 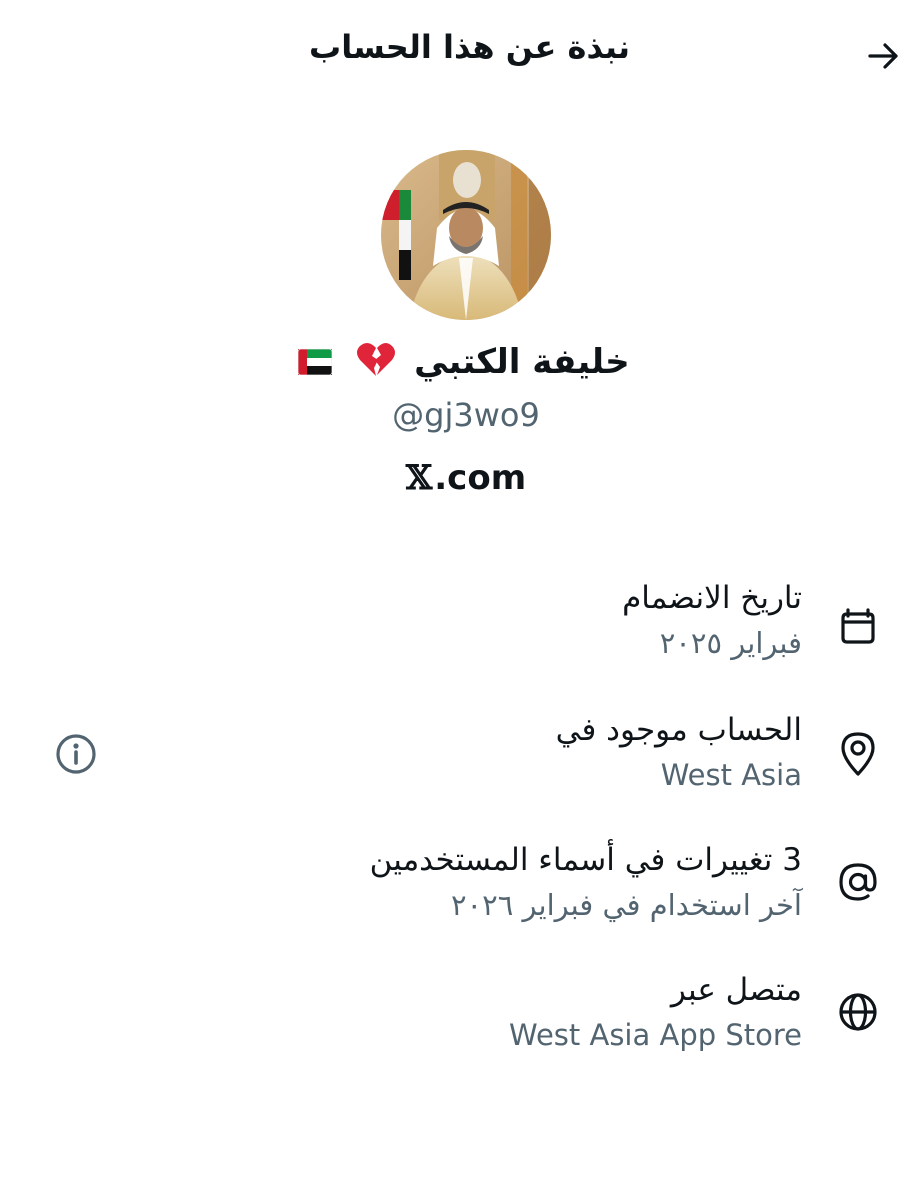 I want to click on detail-account-location: الحساب موجود في West Asia, so click(x=452, y=752).